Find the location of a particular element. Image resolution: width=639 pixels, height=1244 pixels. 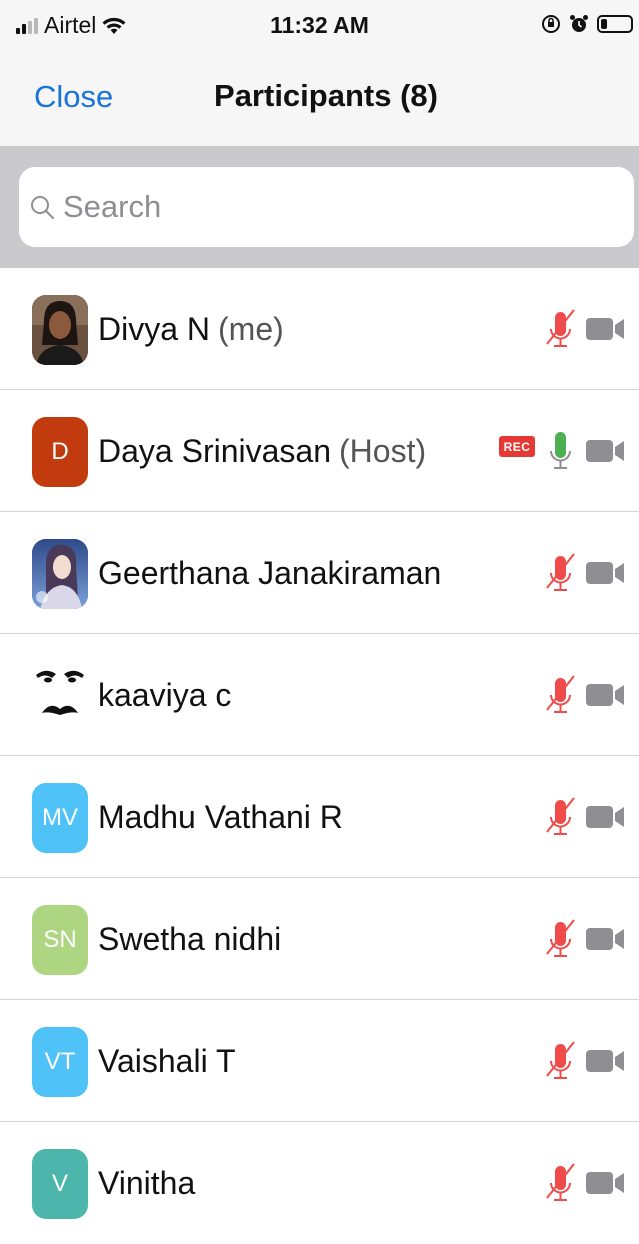

participant-row: D Daya Srinivasan (Host) REC is located at coordinates (319, 451).